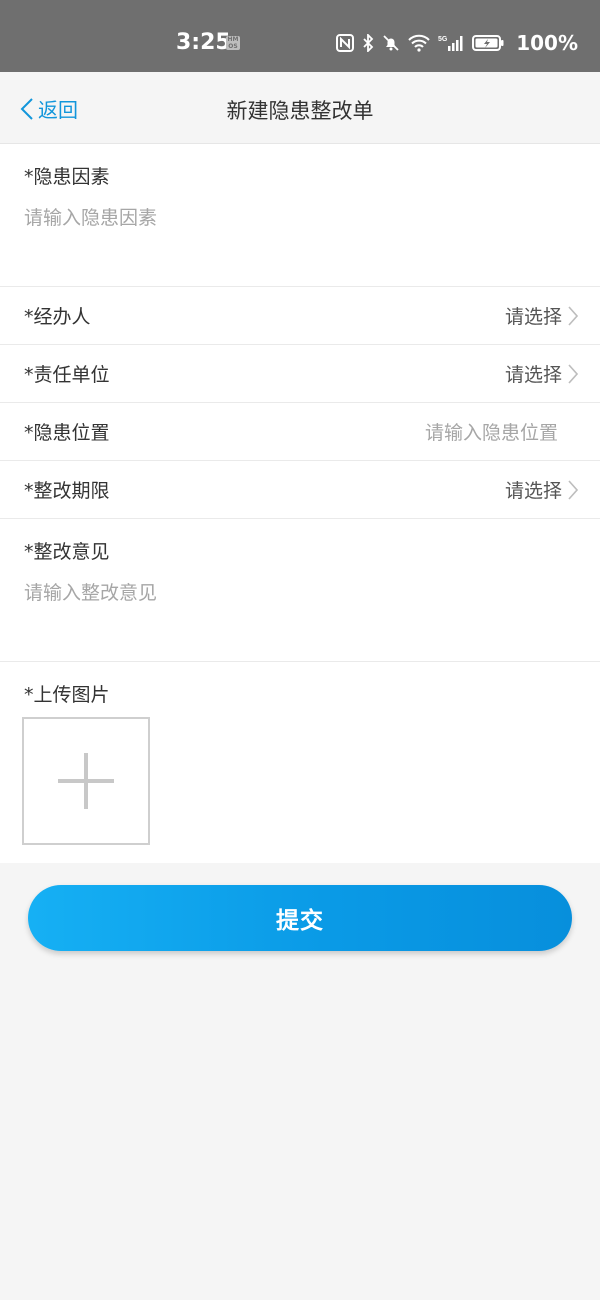  What do you see at coordinates (67, 177) in the screenshot?
I see `hazard-factor-label: *隐患因素` at bounding box center [67, 177].